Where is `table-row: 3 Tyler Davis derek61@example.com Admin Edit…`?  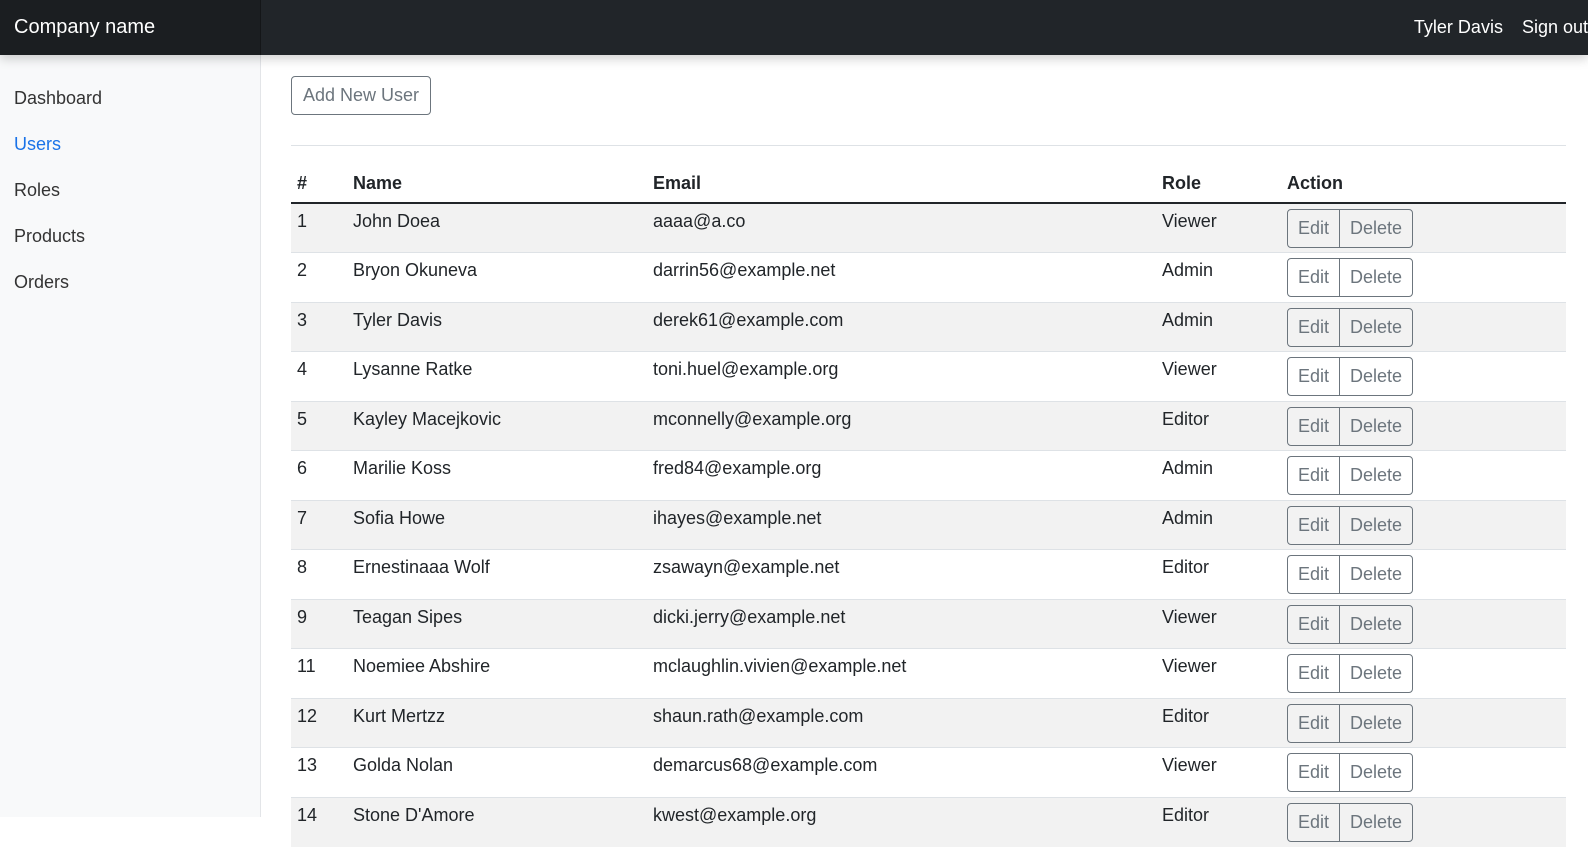 table-row: 3 Tyler Davis derek61@example.com Admin Edit… is located at coordinates (928, 326).